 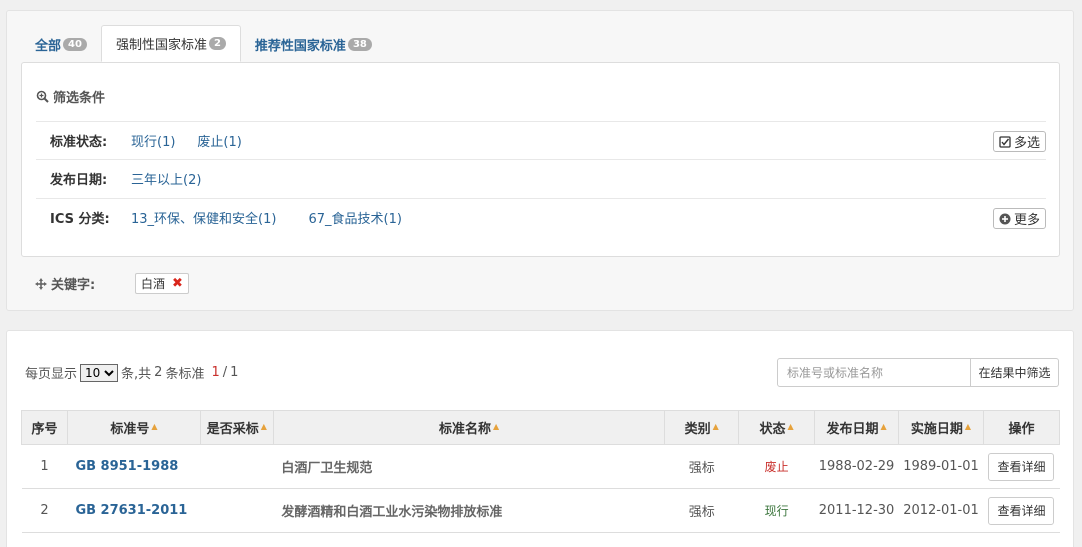 I want to click on filter-option-abolished: 废止(1), so click(x=219, y=140).